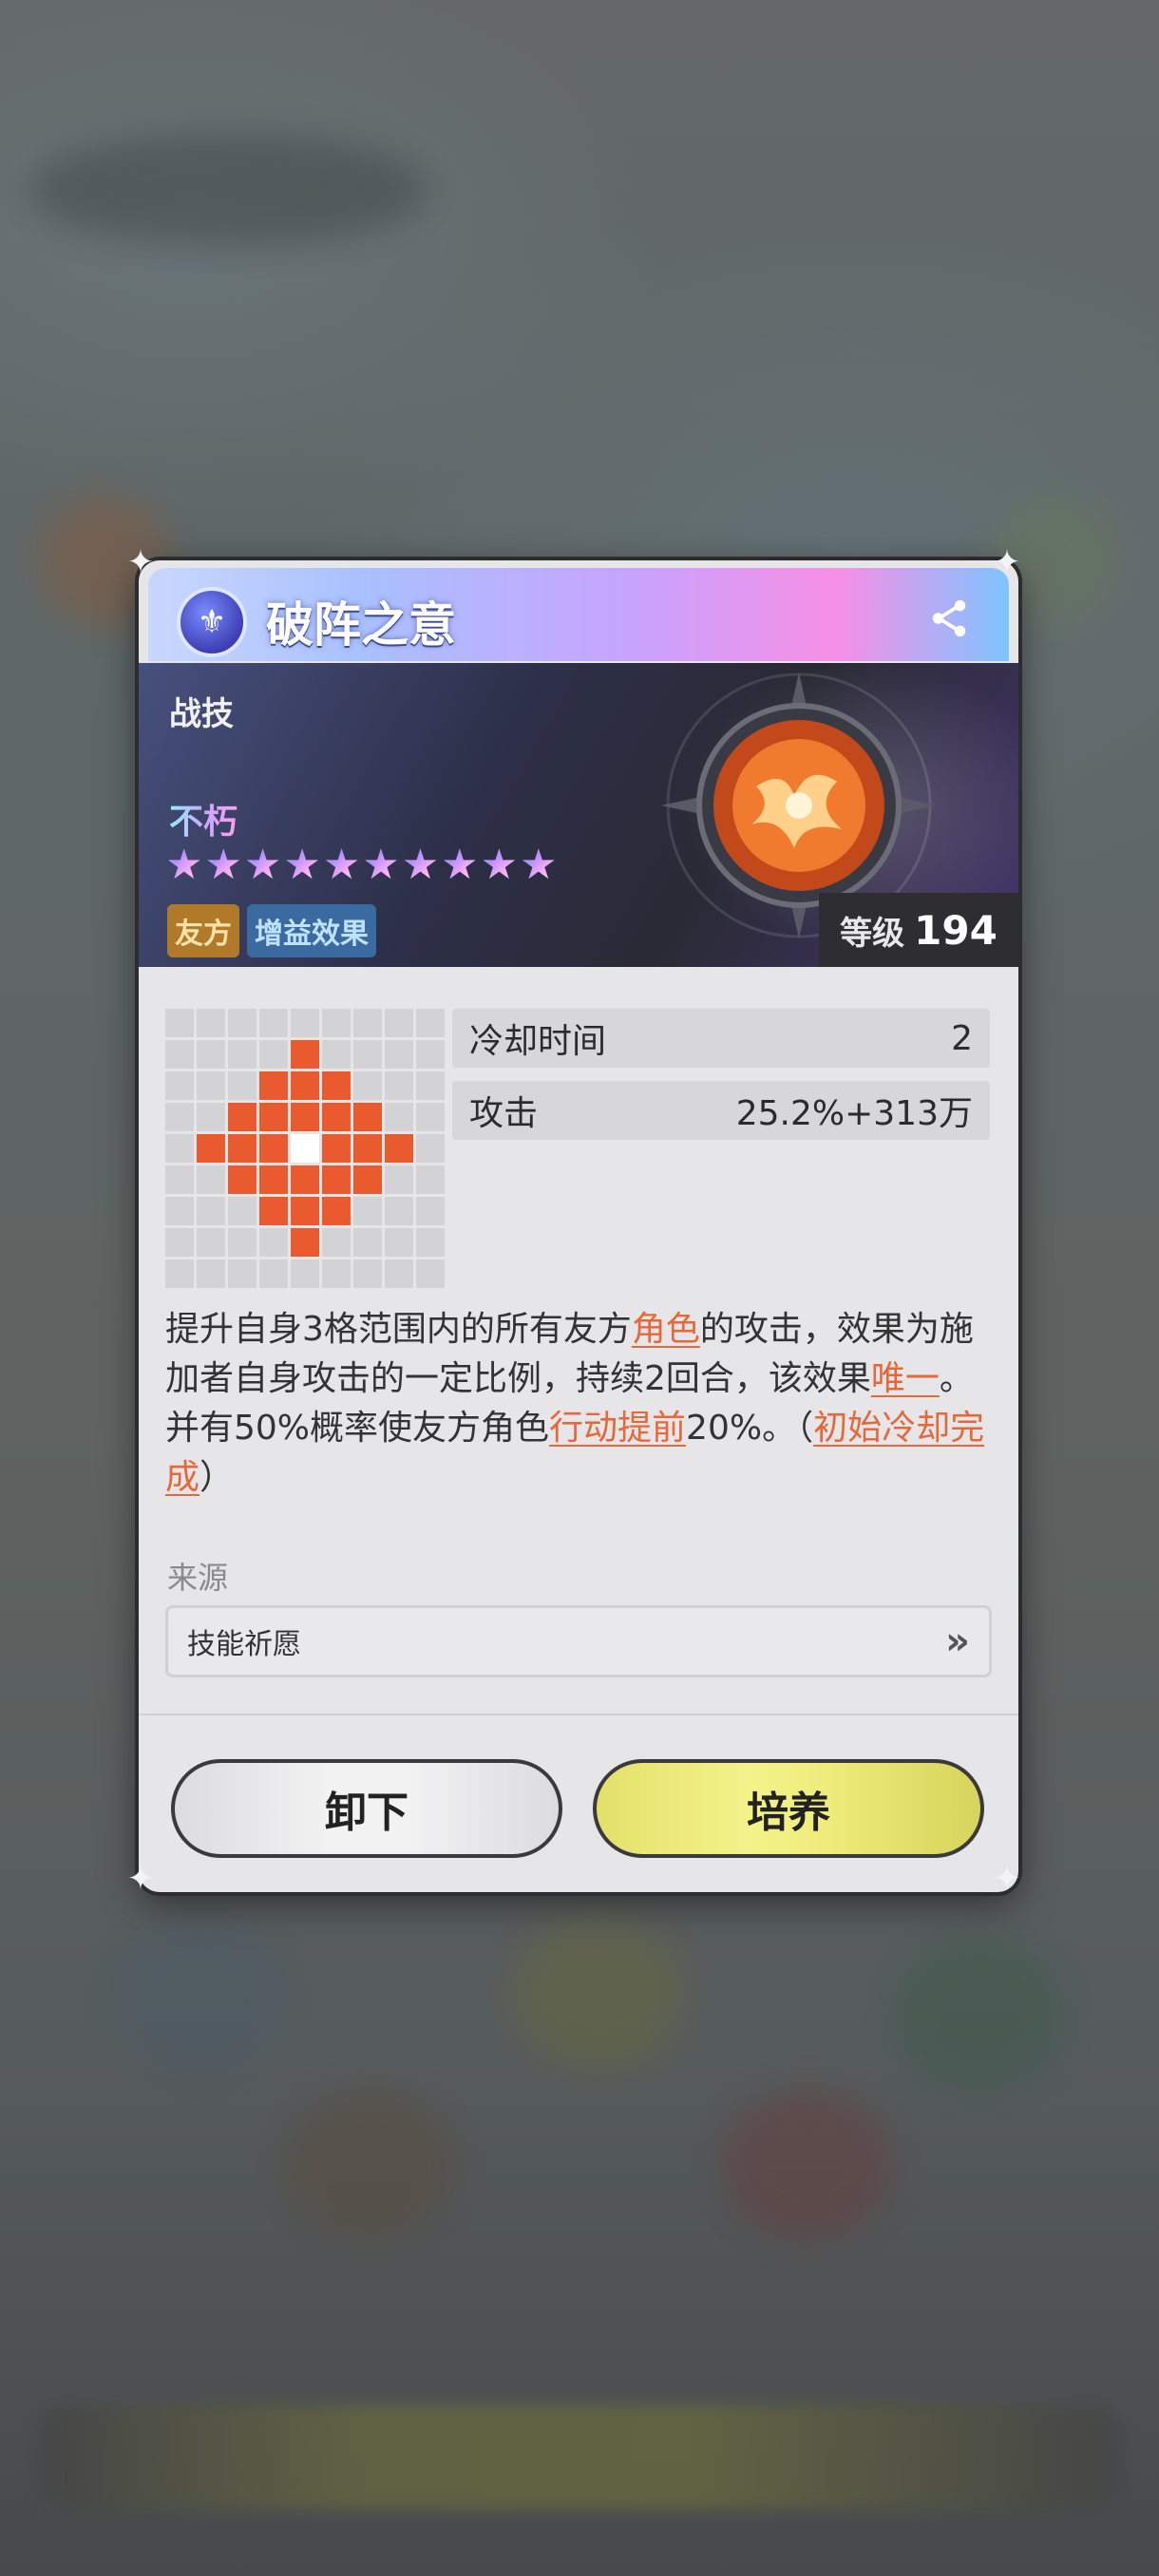 The image size is (1159, 2576). I want to click on skill-emblem-icon: ⚜, so click(212, 622).